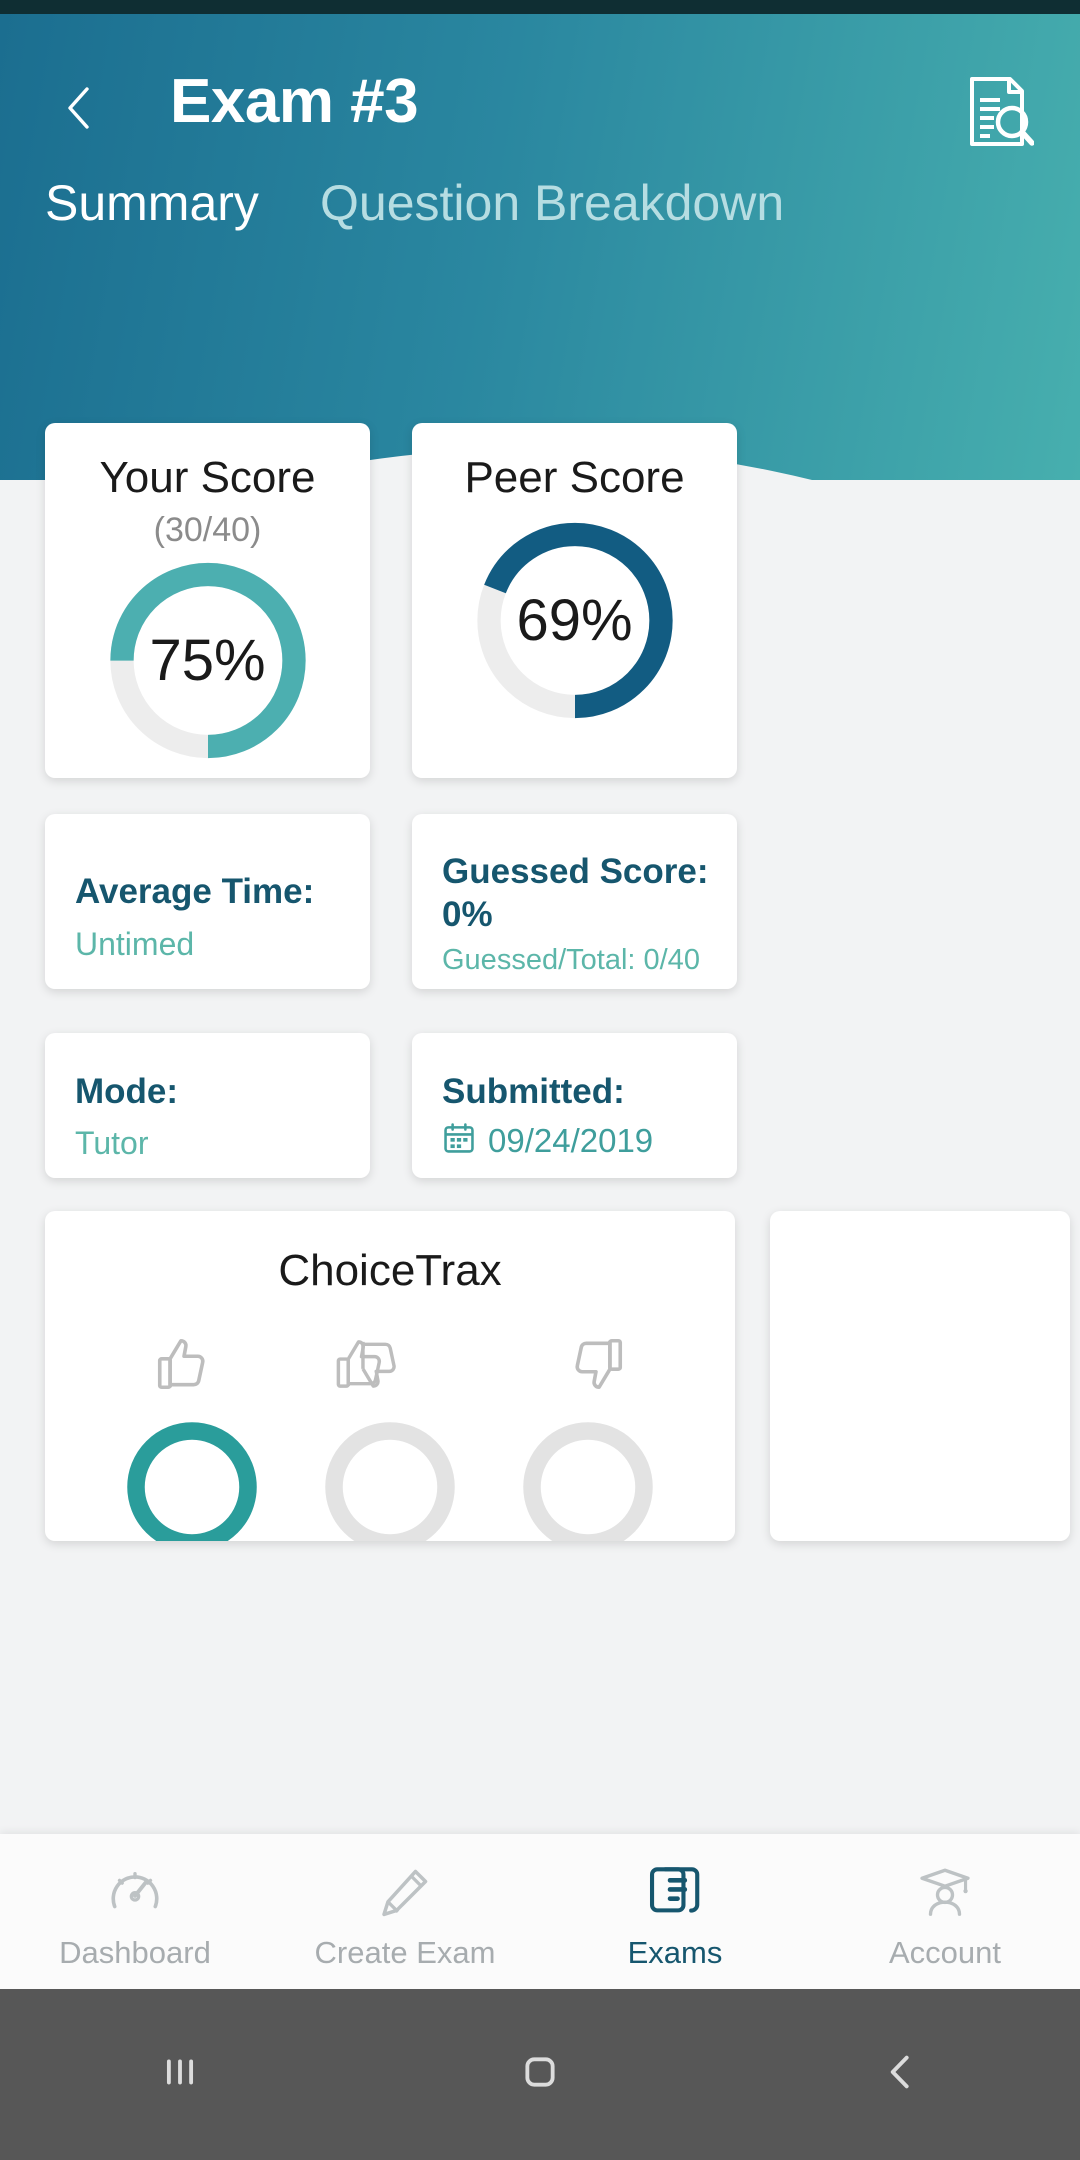 This screenshot has width=1080, height=2160. I want to click on nav-item-exams: Exams, so click(675, 1911).